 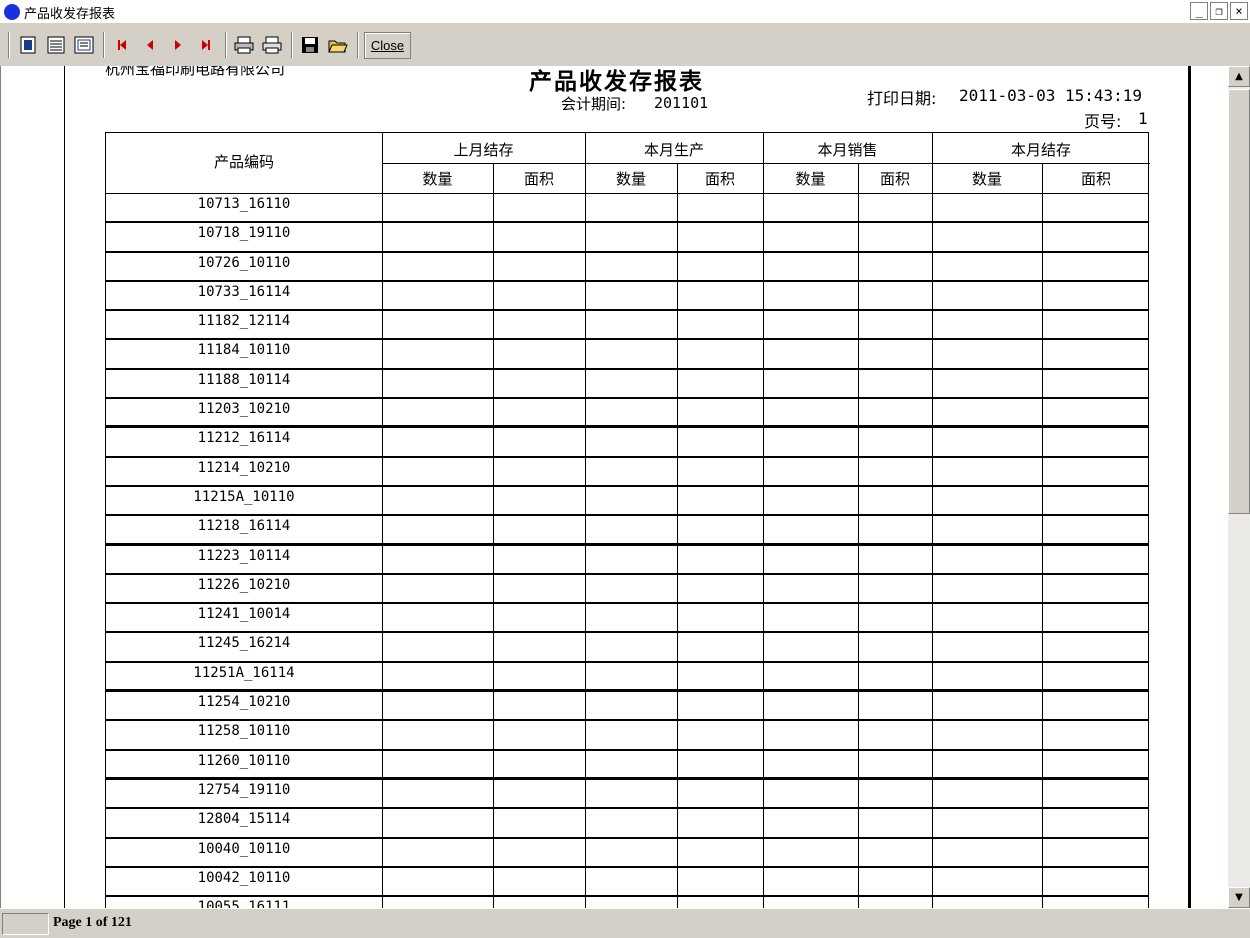 What do you see at coordinates (244, 45) in the screenshot?
I see `print-setup-button` at bounding box center [244, 45].